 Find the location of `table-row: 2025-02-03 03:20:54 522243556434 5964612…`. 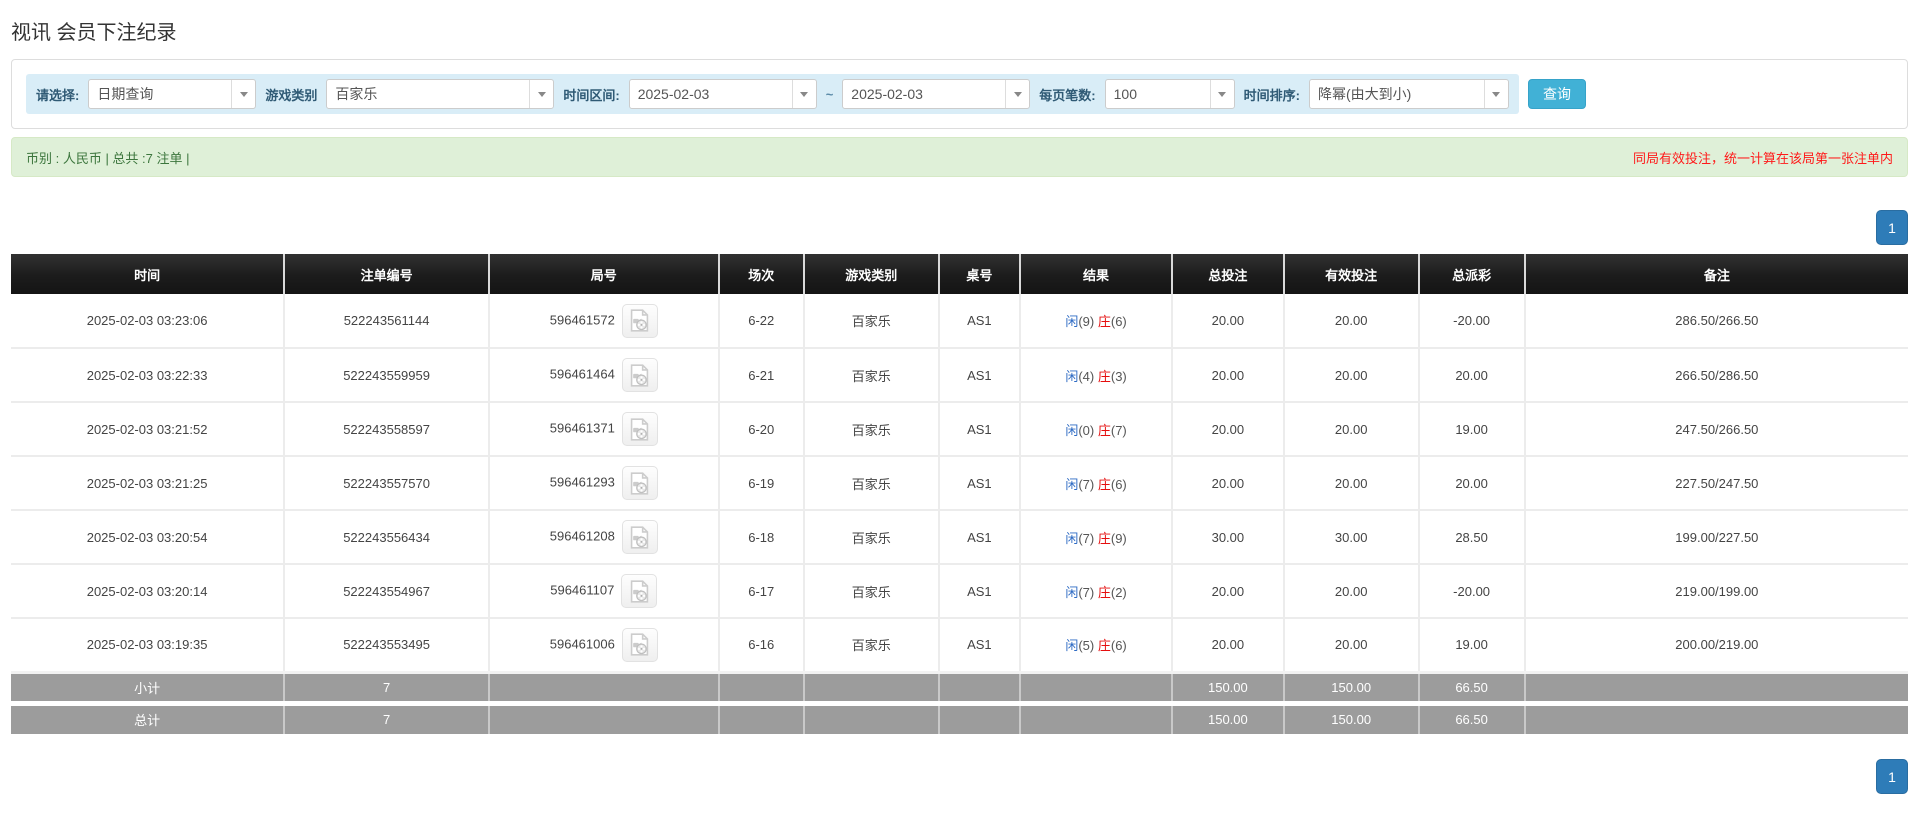

table-row: 2025-02-03 03:20:54 522243556434 5964612… is located at coordinates (959, 536).